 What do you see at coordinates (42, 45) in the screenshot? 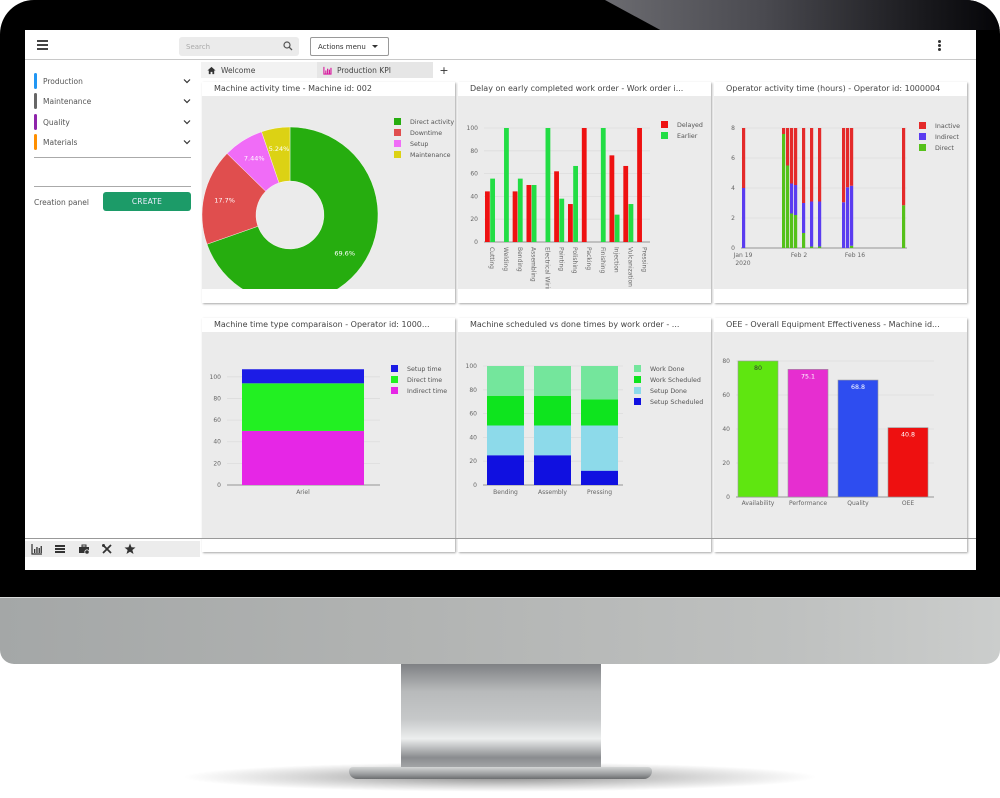
I see `hamburger-icon` at bounding box center [42, 45].